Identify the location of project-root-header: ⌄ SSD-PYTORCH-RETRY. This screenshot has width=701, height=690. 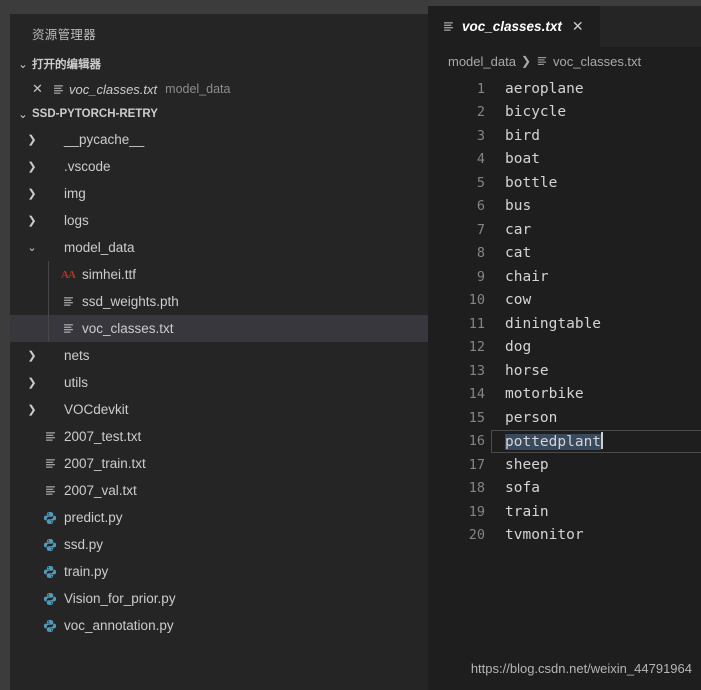
(219, 114).